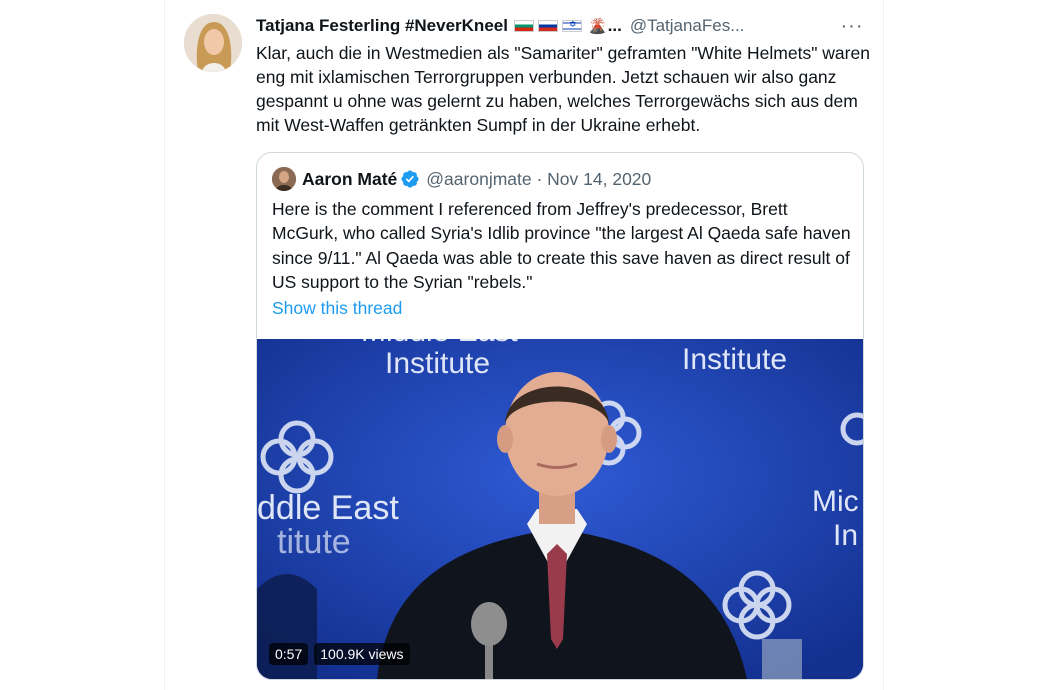 The image size is (1050, 690). Describe the element at coordinates (213, 43) in the screenshot. I see `author-avatar` at that location.